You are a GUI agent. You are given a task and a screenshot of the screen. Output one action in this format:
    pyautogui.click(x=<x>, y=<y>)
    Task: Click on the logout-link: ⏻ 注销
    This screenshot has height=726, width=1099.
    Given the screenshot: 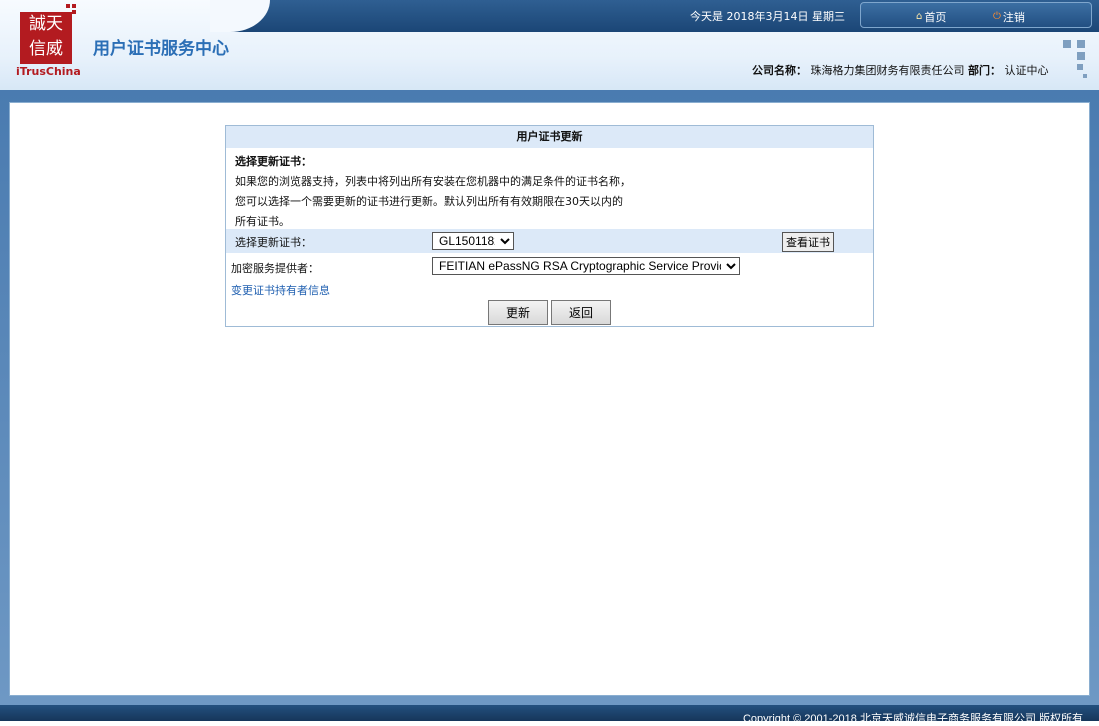 What is the action you would take?
    pyautogui.click(x=1009, y=17)
    